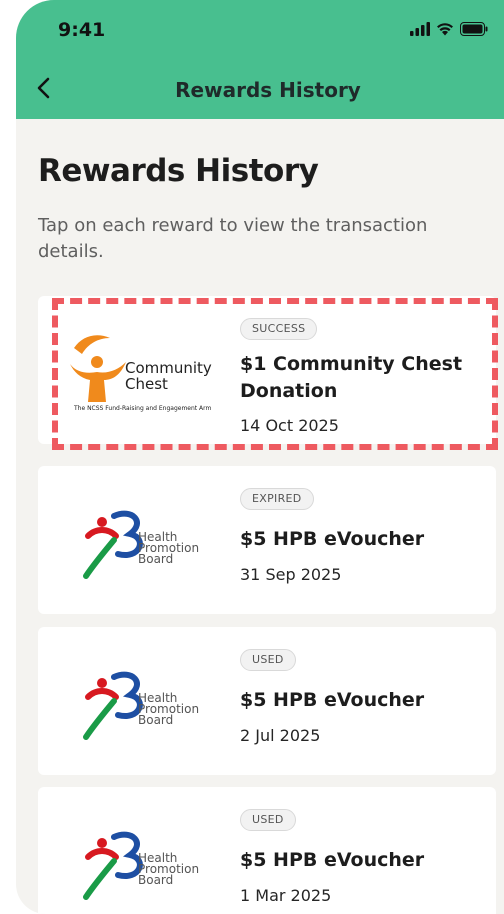 This screenshot has width=504, height=914. What do you see at coordinates (178, 171) in the screenshot?
I see `page-title: Rewards History` at bounding box center [178, 171].